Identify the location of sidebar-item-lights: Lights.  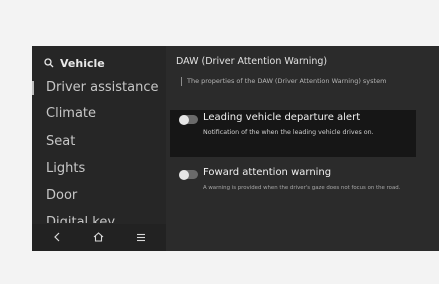
(65, 169).